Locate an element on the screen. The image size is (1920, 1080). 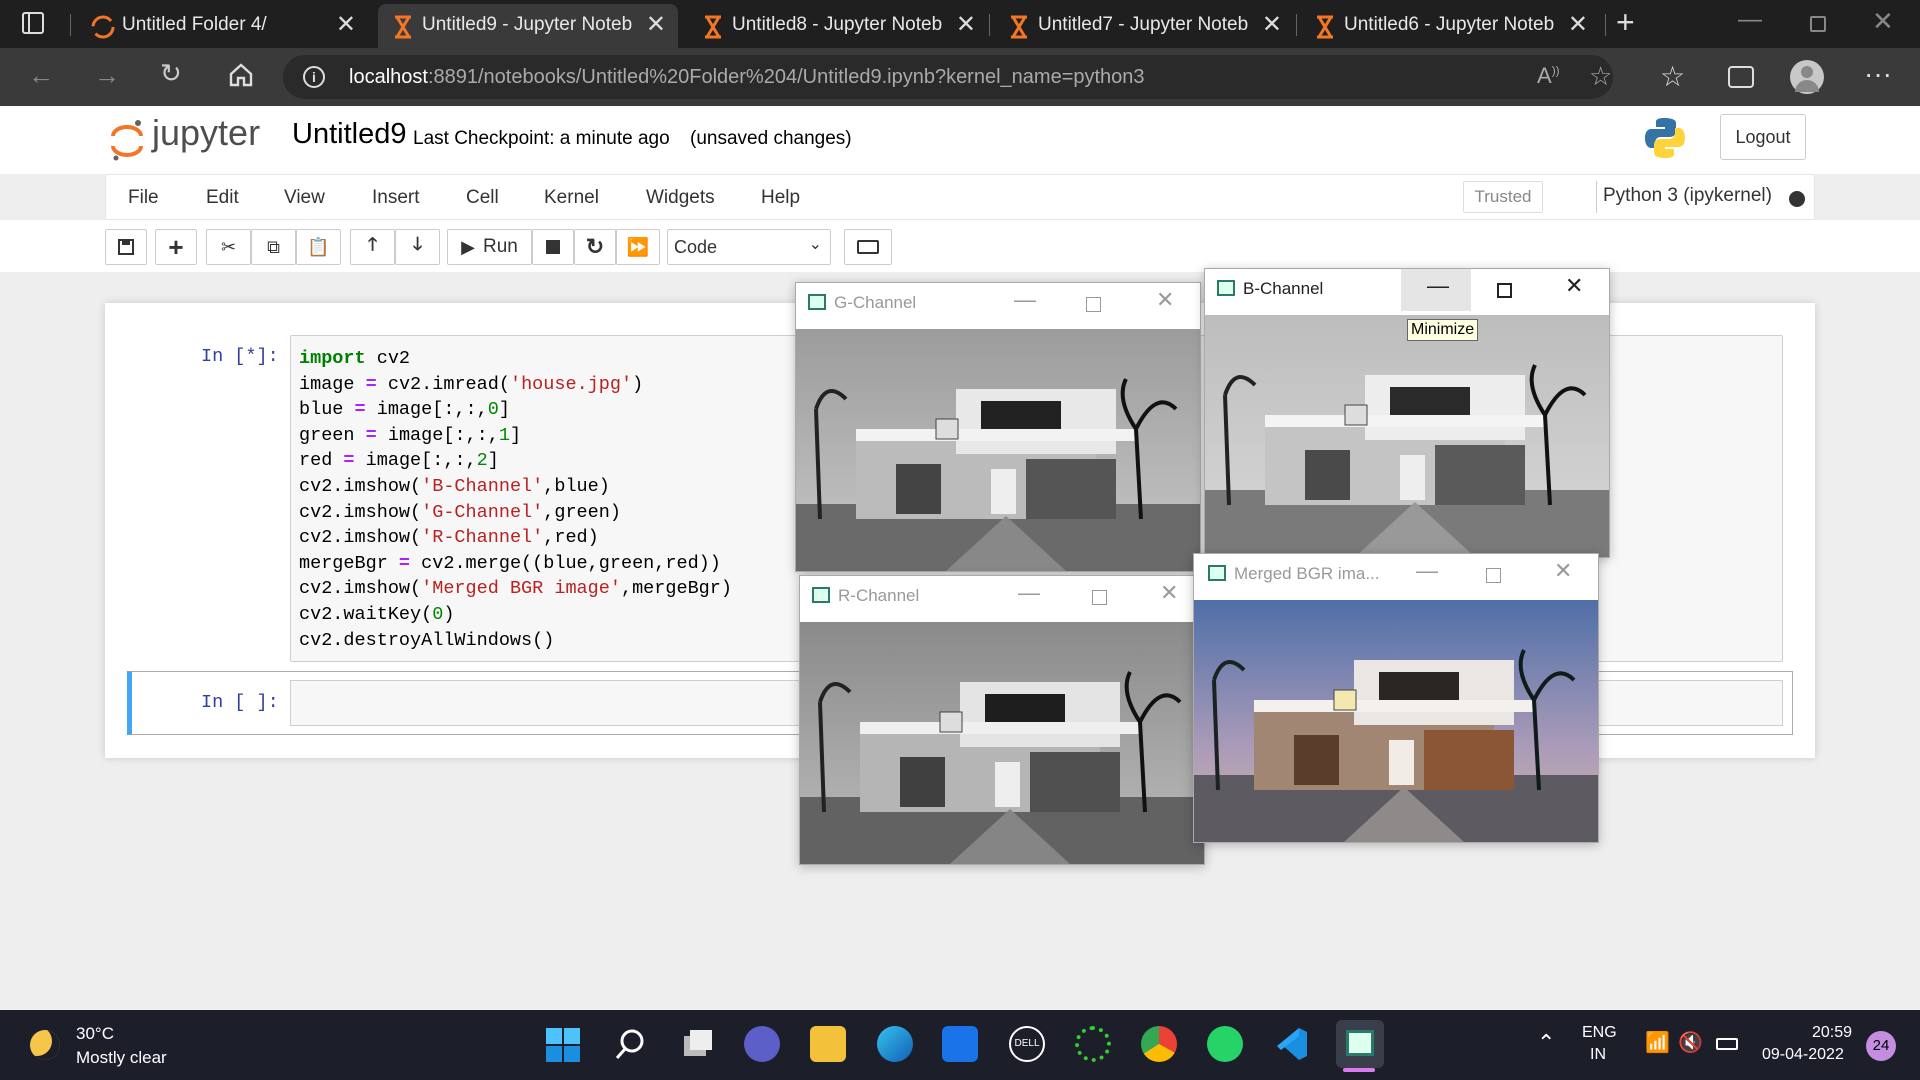
r-channel-window: R-Channel — ✕ is located at coordinates (1002, 720).